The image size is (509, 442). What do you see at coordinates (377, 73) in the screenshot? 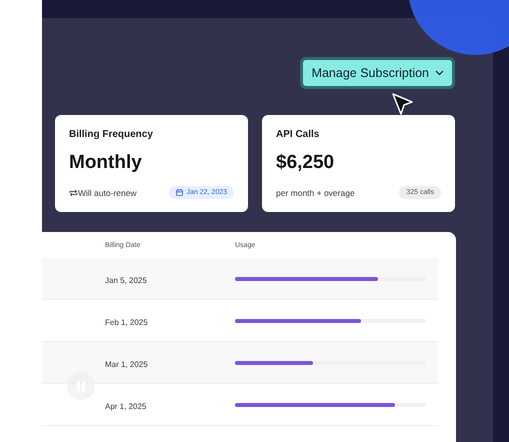
I see `manage-subscription-button: Manage Subscription` at bounding box center [377, 73].